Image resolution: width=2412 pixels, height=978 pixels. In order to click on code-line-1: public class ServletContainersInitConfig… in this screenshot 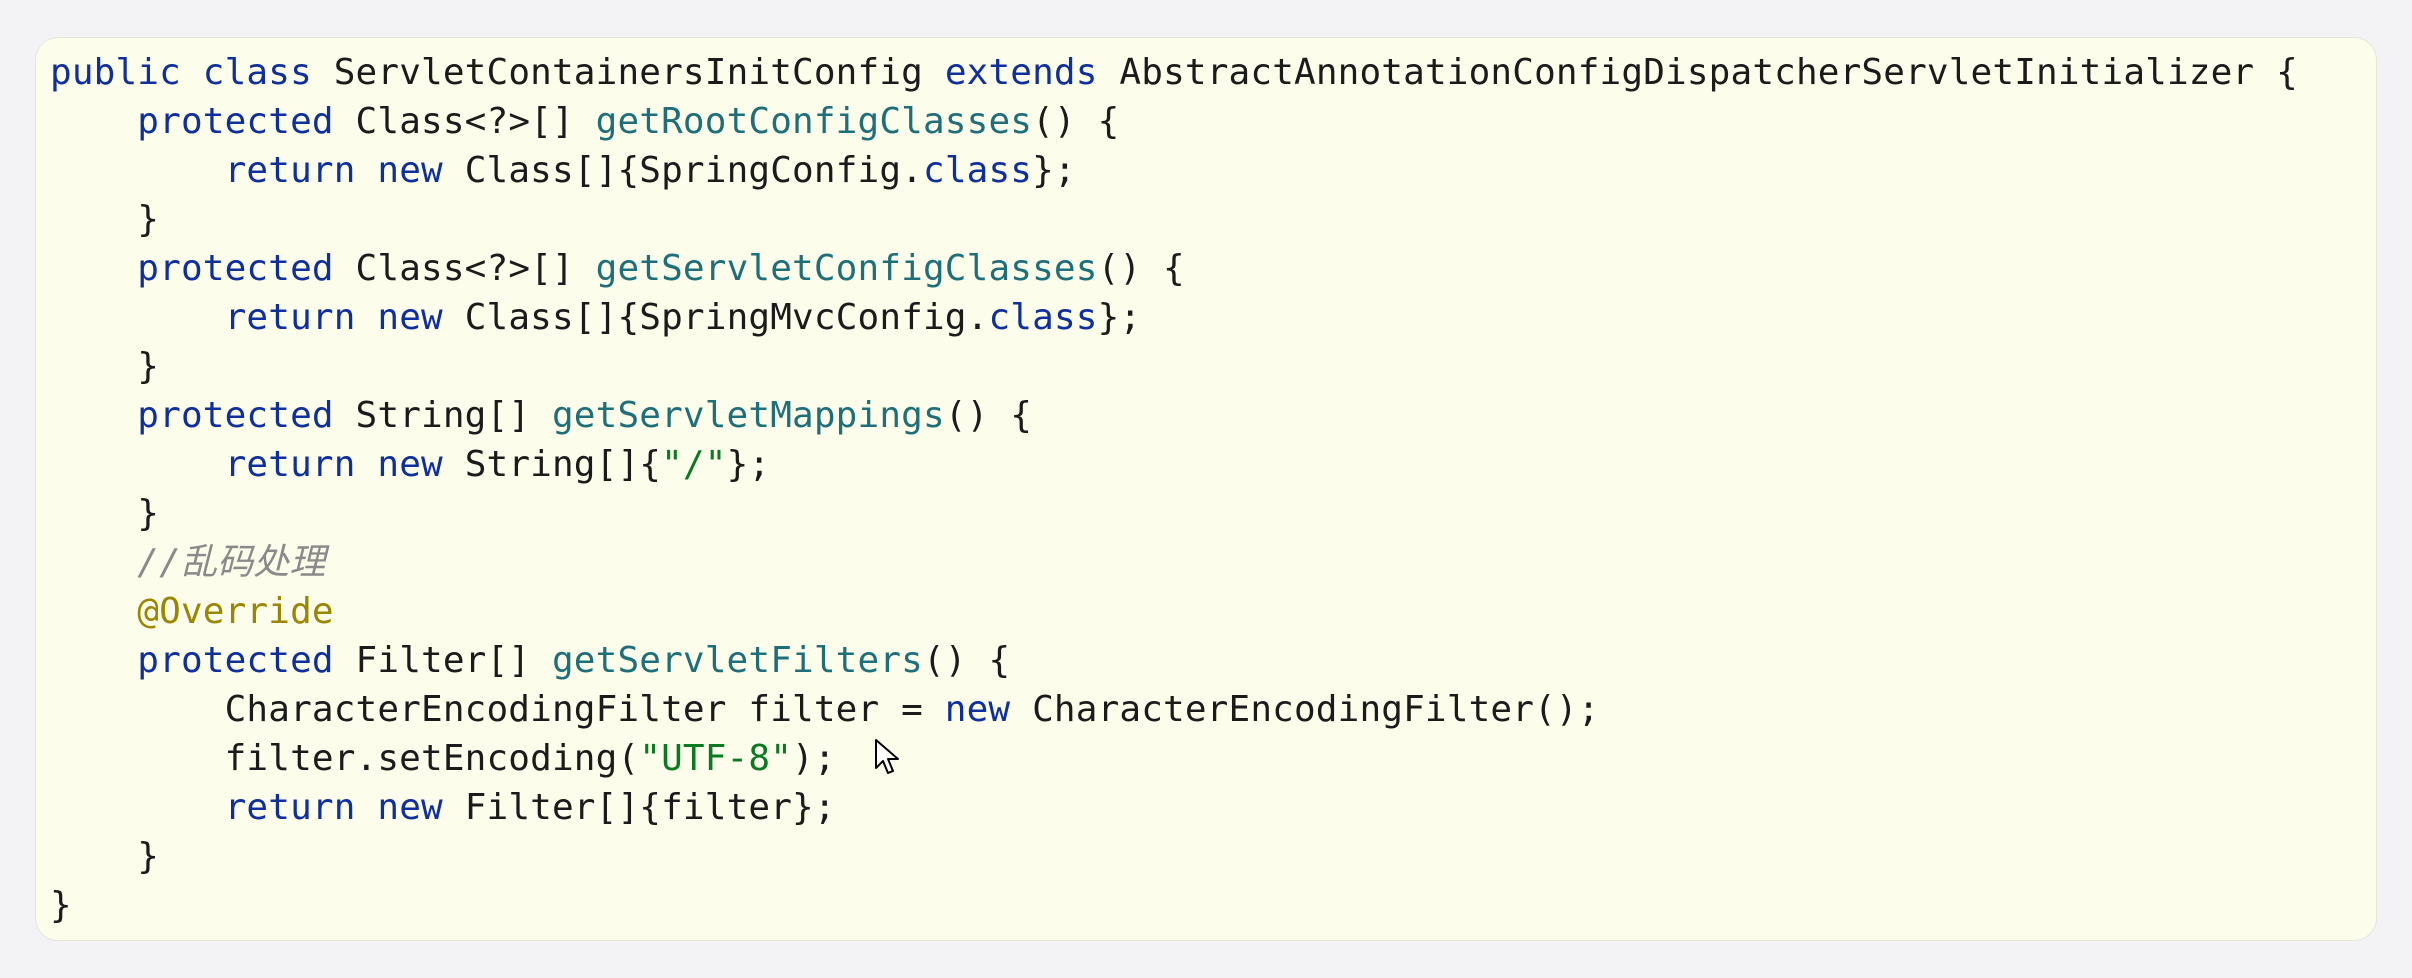, I will do `click(1174, 72)`.